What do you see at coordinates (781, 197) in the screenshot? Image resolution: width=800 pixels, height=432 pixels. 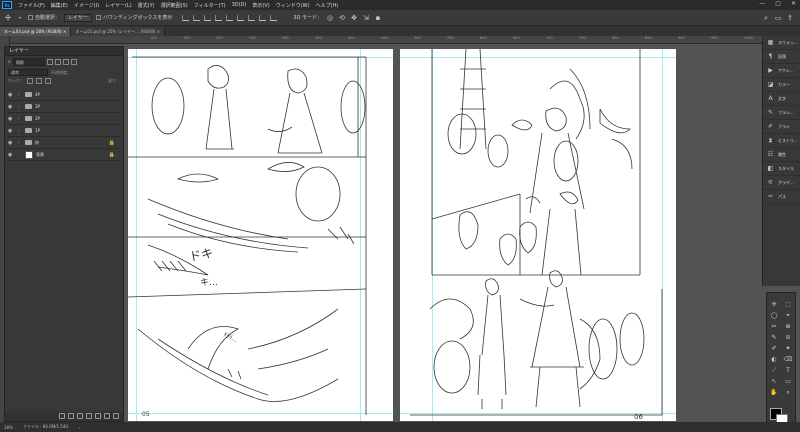 I see `dock-paths: ✑ パス` at bounding box center [781, 197].